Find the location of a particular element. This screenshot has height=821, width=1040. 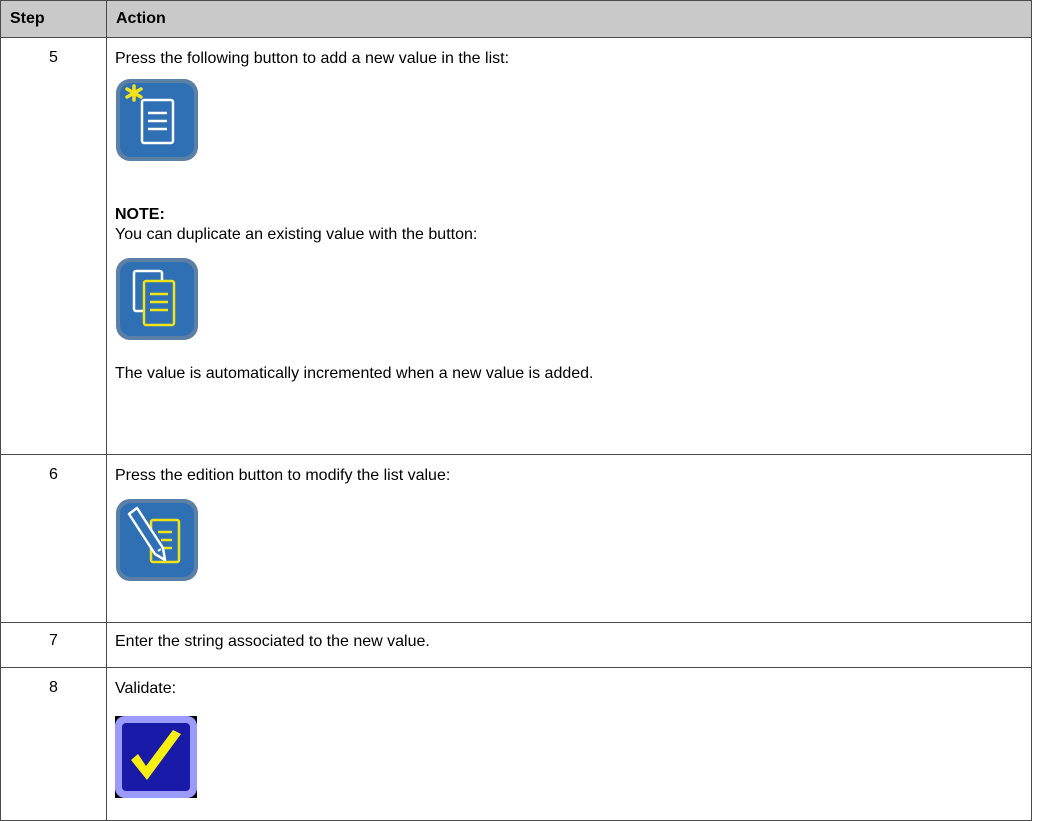

step-number: 5 is located at coordinates (53, 246).